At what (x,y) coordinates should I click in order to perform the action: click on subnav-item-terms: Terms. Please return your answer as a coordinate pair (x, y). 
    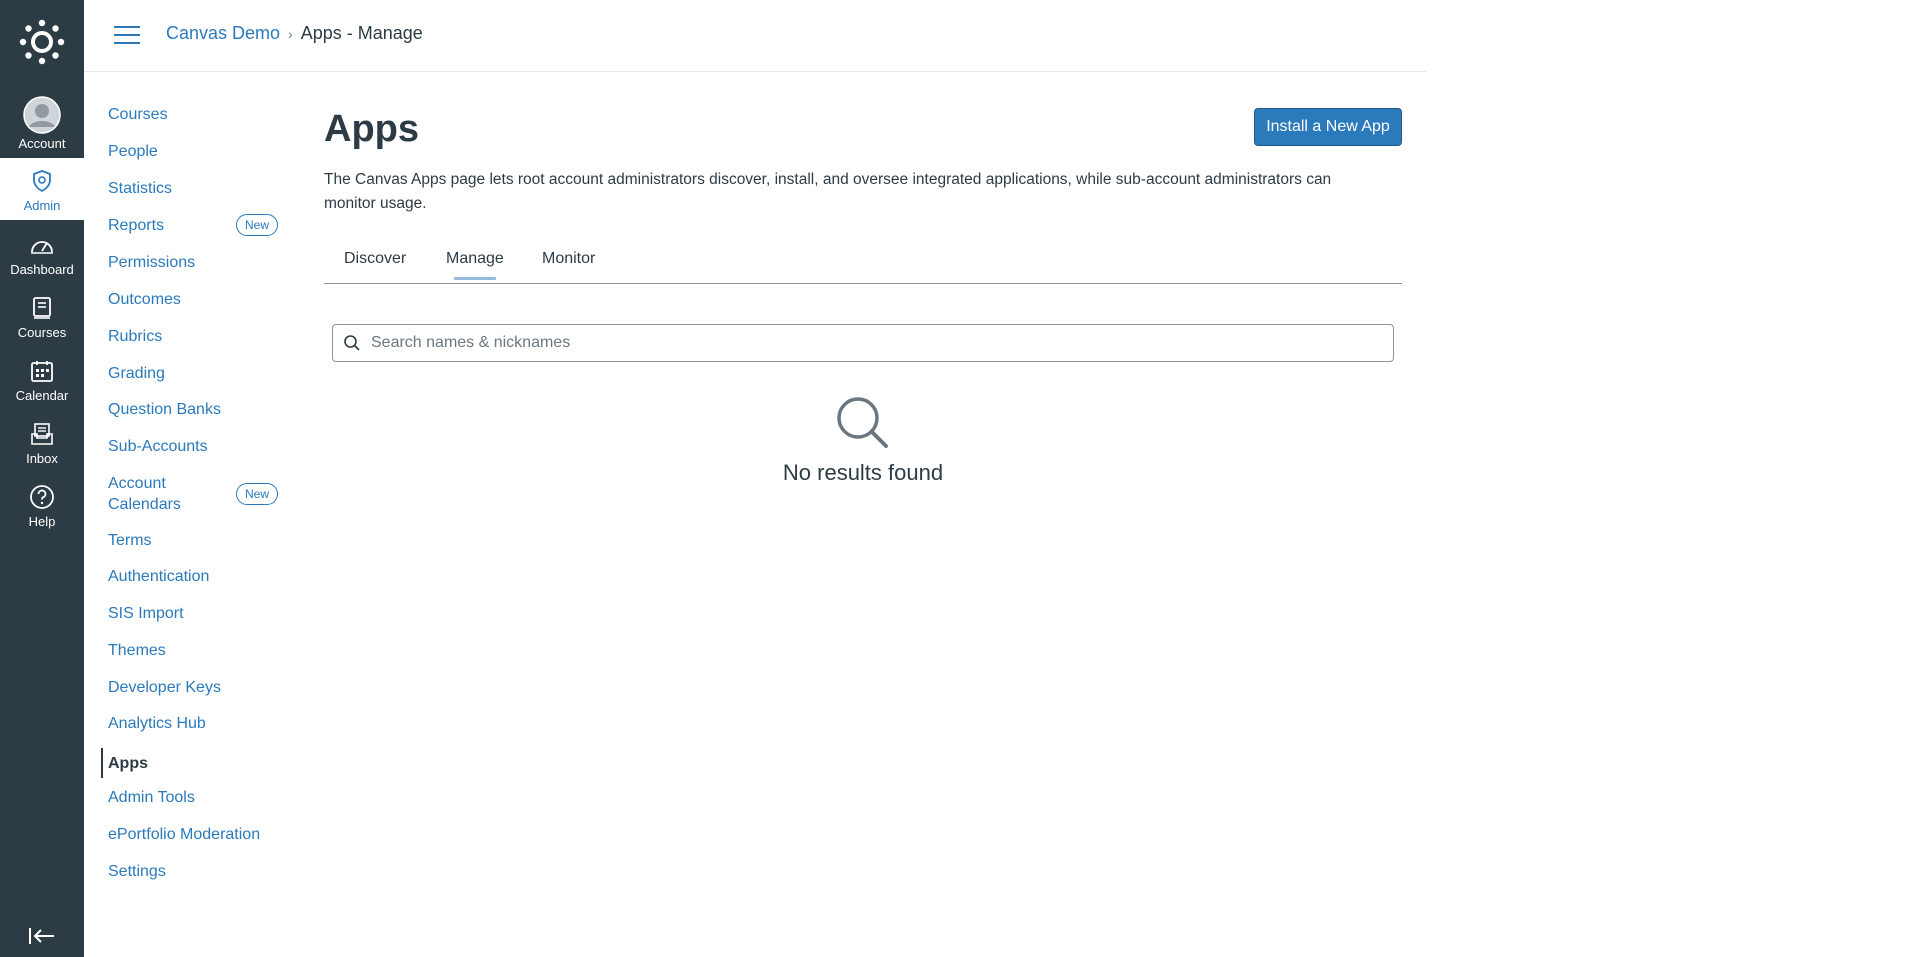
    Looking at the image, I should click on (193, 540).